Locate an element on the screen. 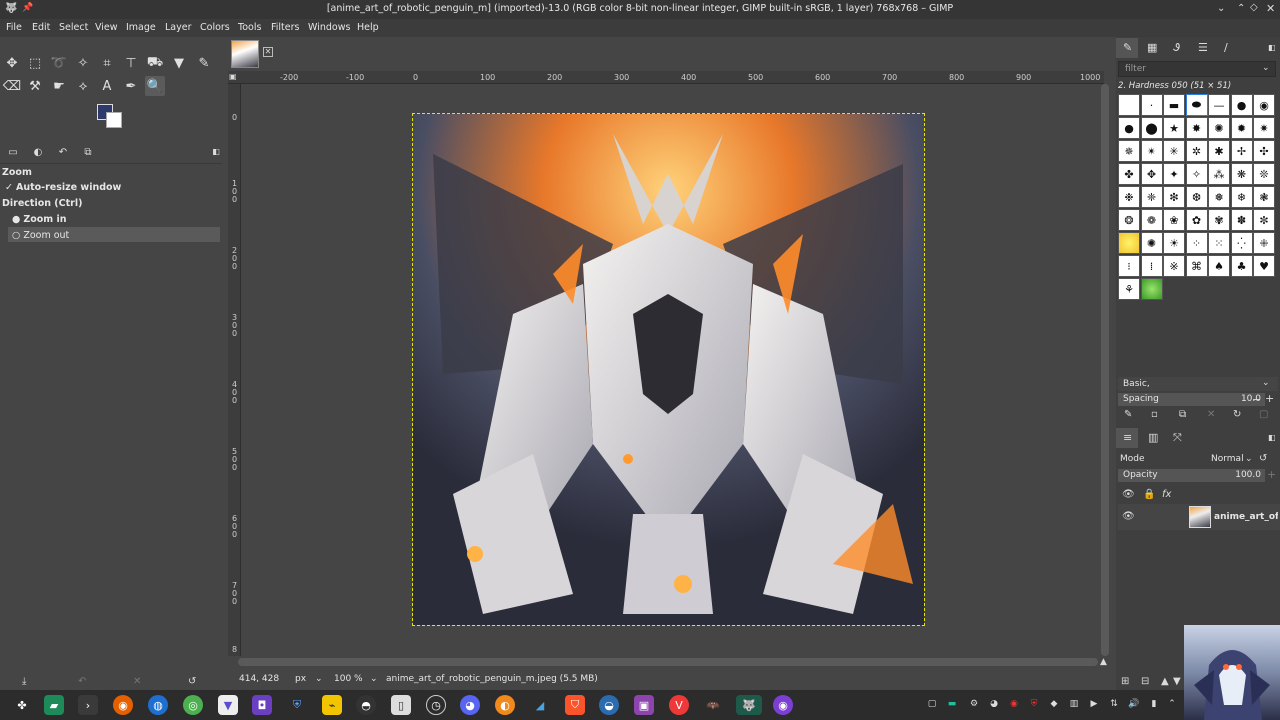  gimp-icon: 🐺 is located at coordinates (749, 705).